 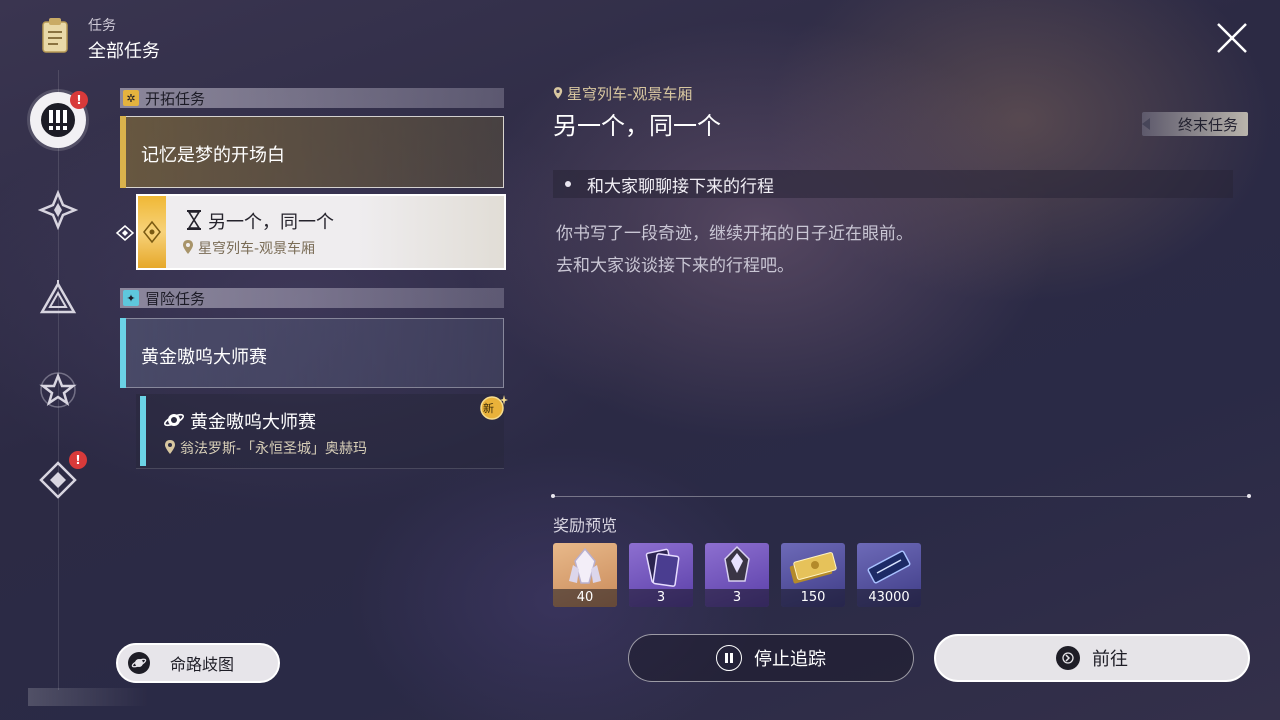 What do you see at coordinates (274, 449) in the screenshot?
I see `quest-location: 翁法罗斯-「永恒圣城」奥赫玛` at bounding box center [274, 449].